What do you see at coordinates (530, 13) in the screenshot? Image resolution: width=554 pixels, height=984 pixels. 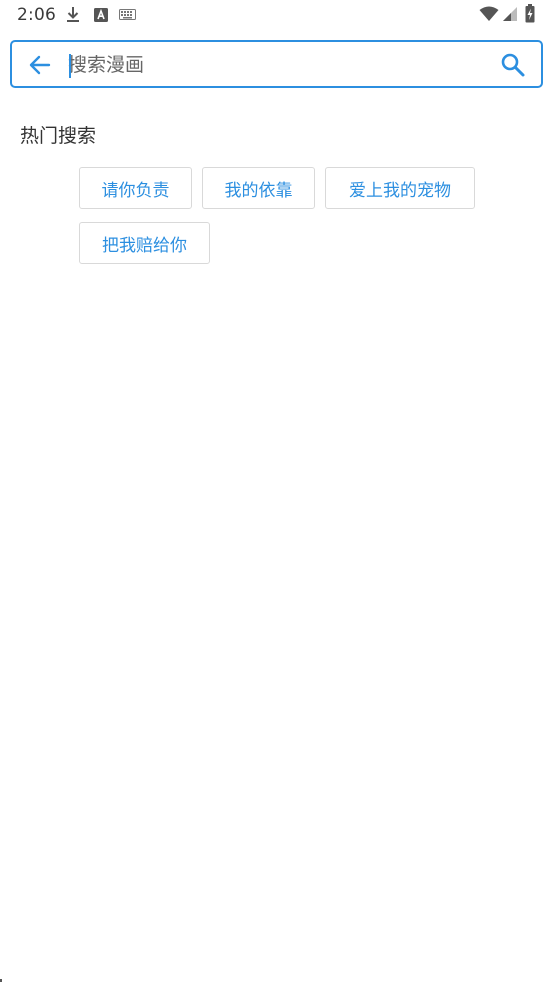 I see `battery-charging-icon` at bounding box center [530, 13].